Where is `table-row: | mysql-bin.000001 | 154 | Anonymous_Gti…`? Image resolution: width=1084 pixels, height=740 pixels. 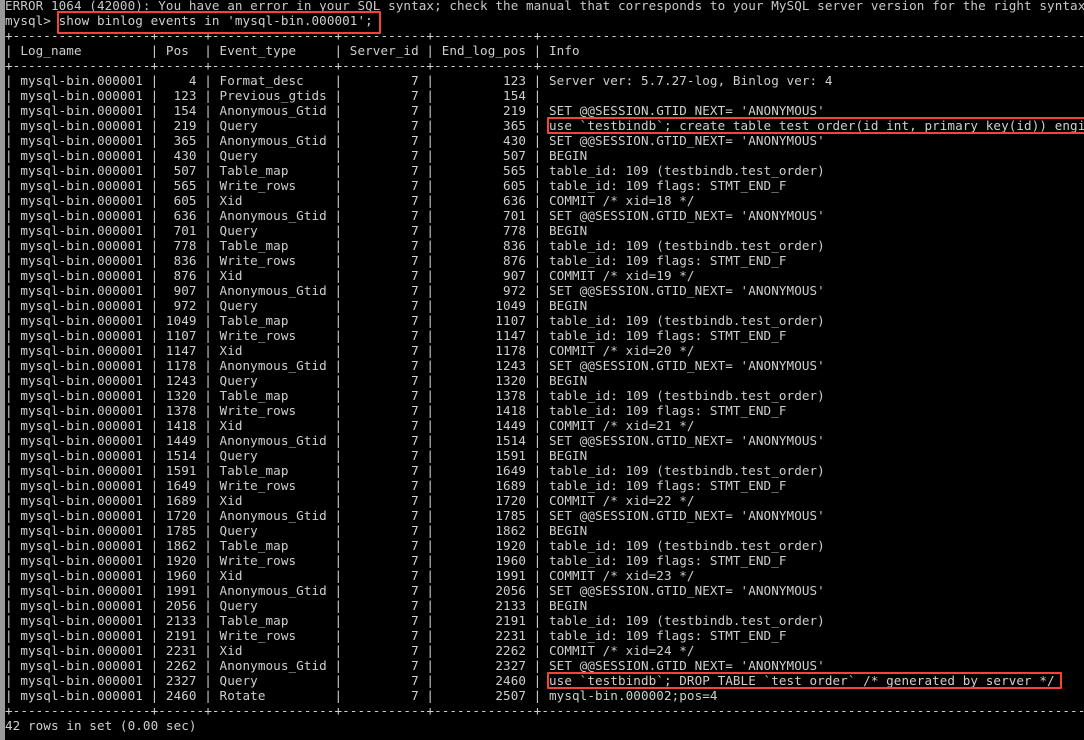
table-row: | mysql-bin.000001 | 154 | Anonymous_Gti… is located at coordinates (544, 110).